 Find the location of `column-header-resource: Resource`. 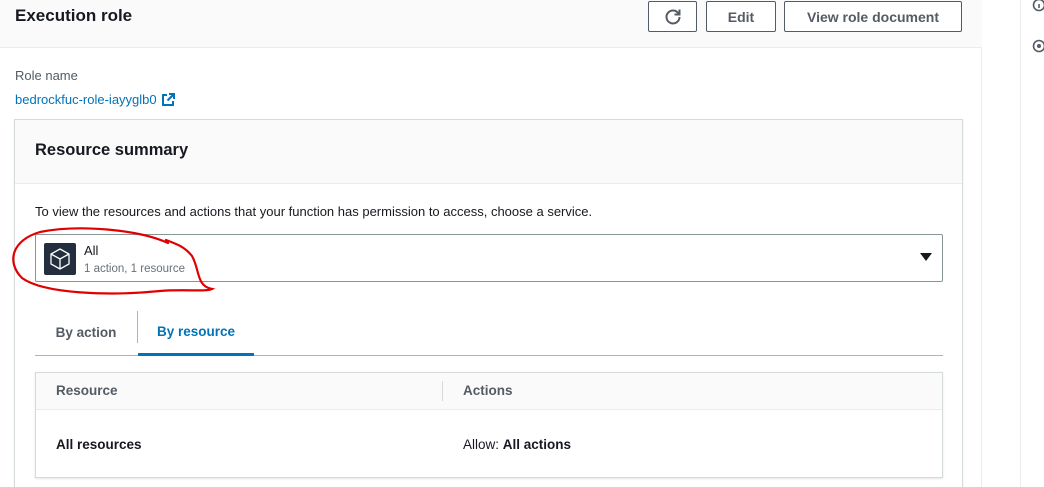

column-header-resource: Resource is located at coordinates (87, 390).